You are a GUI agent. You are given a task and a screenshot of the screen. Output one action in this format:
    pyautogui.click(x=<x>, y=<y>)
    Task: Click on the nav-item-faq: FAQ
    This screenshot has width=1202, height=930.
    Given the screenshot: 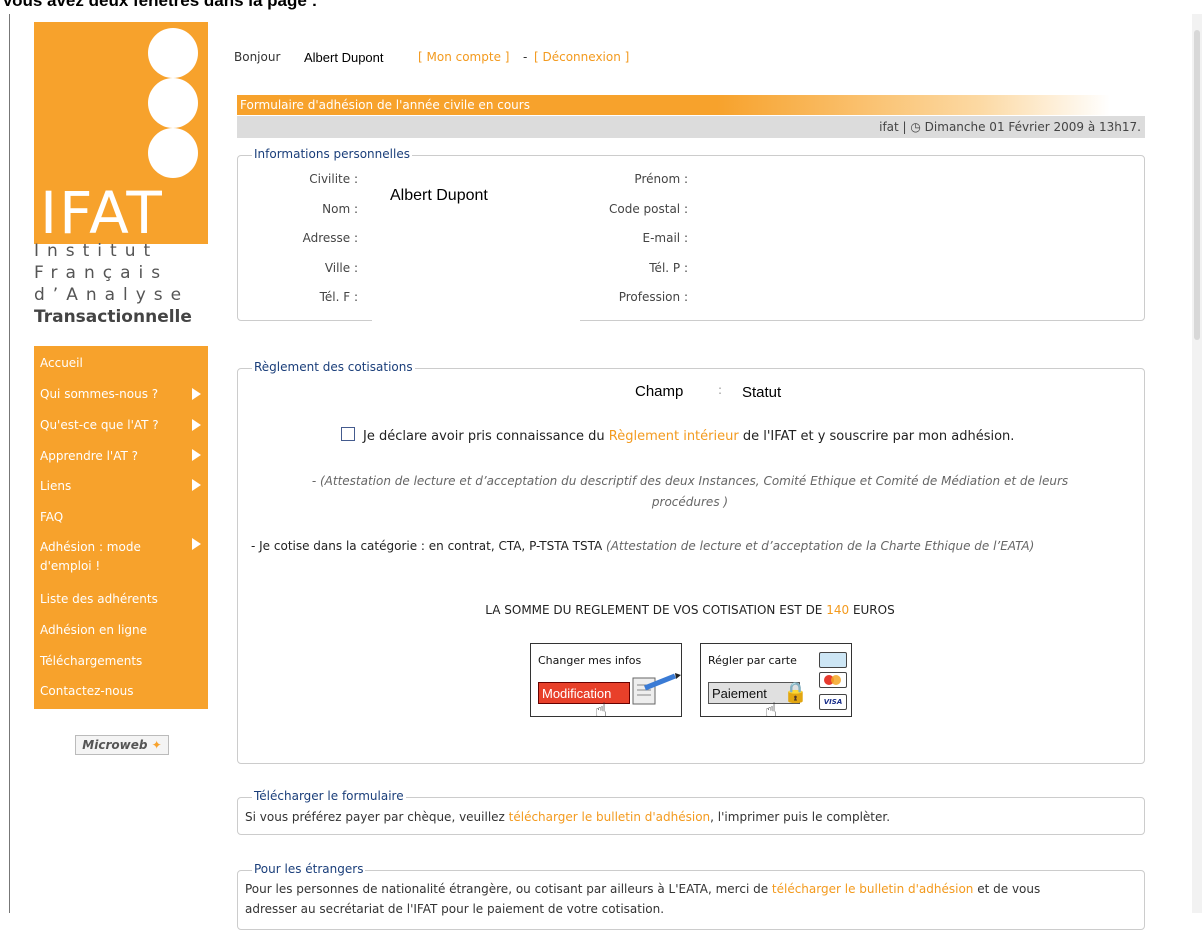 What is the action you would take?
    pyautogui.click(x=51, y=517)
    